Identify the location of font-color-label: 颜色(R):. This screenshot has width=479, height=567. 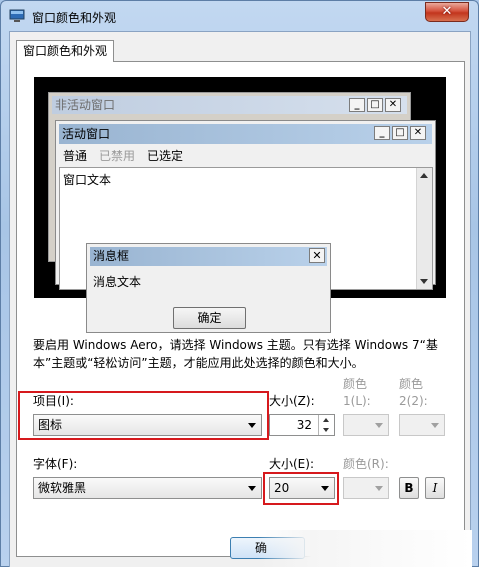
(366, 464).